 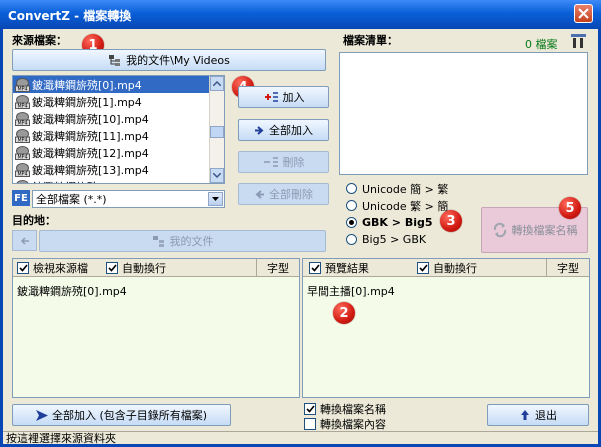 I want to click on result-preview-header: 預覽結果 自動換行 字型, so click(x=446, y=268).